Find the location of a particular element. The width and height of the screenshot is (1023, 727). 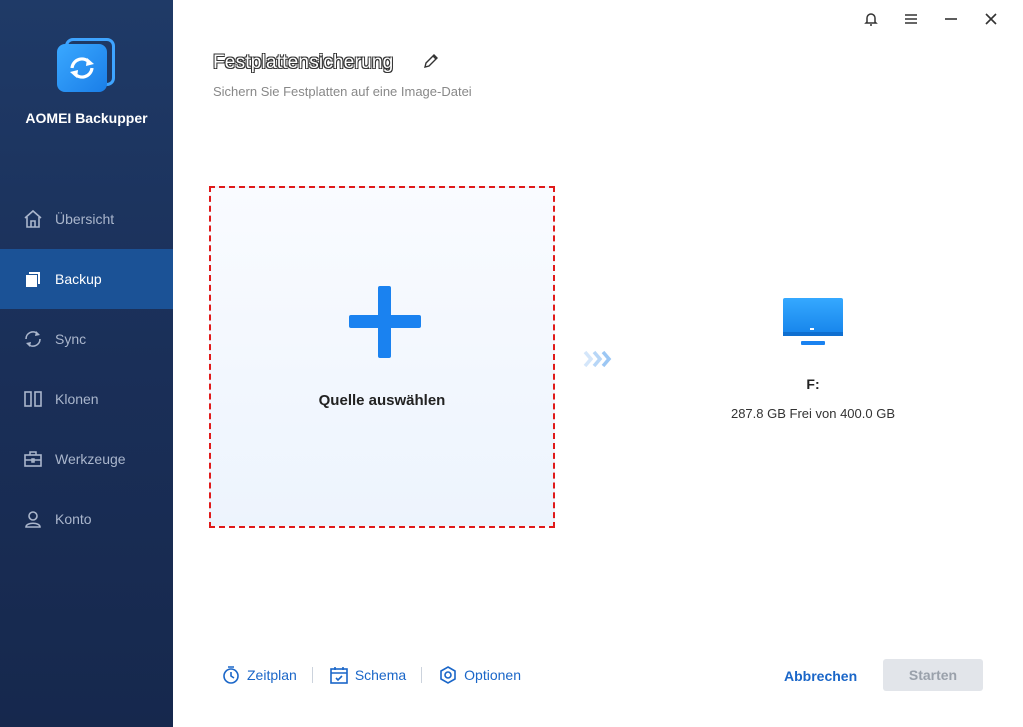

schedule-button: Zeitplan is located at coordinates (258, 675).